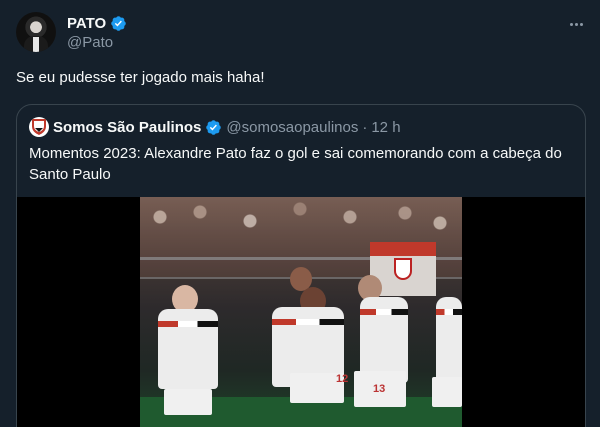  I want to click on quote-author-name: Somos São Paulinos, so click(127, 127).